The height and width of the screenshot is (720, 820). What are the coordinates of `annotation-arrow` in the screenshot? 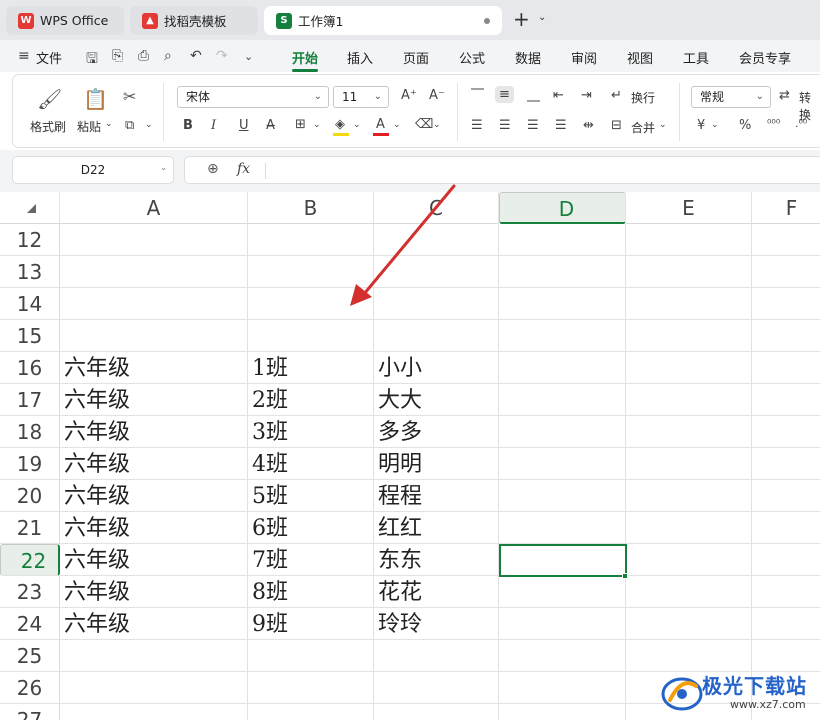 It's located at (403, 245).